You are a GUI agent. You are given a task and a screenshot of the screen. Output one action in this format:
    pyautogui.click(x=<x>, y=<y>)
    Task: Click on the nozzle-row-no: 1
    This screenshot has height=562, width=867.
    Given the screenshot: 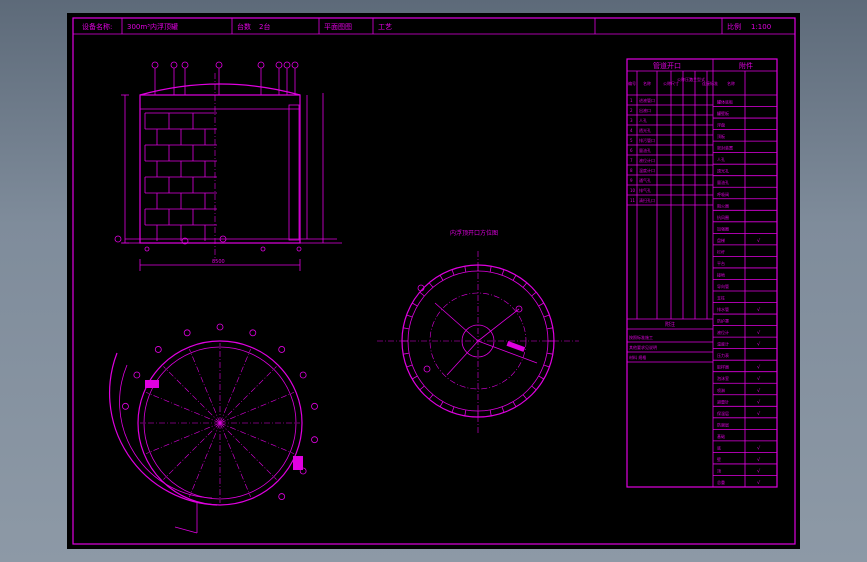 What is the action you would take?
    pyautogui.click(x=631, y=100)
    